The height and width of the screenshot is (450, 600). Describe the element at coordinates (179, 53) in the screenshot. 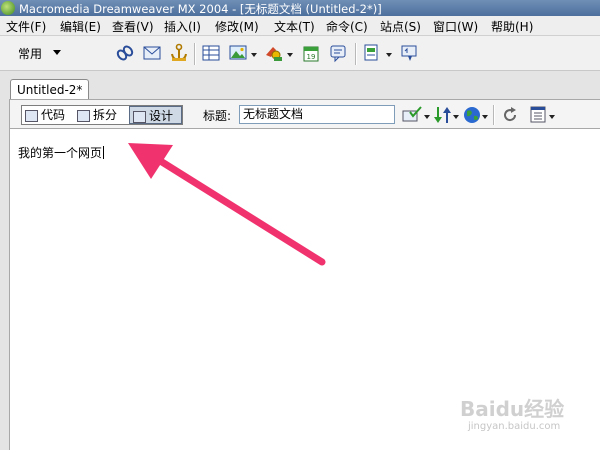

I see `named-anchor-icon` at that location.